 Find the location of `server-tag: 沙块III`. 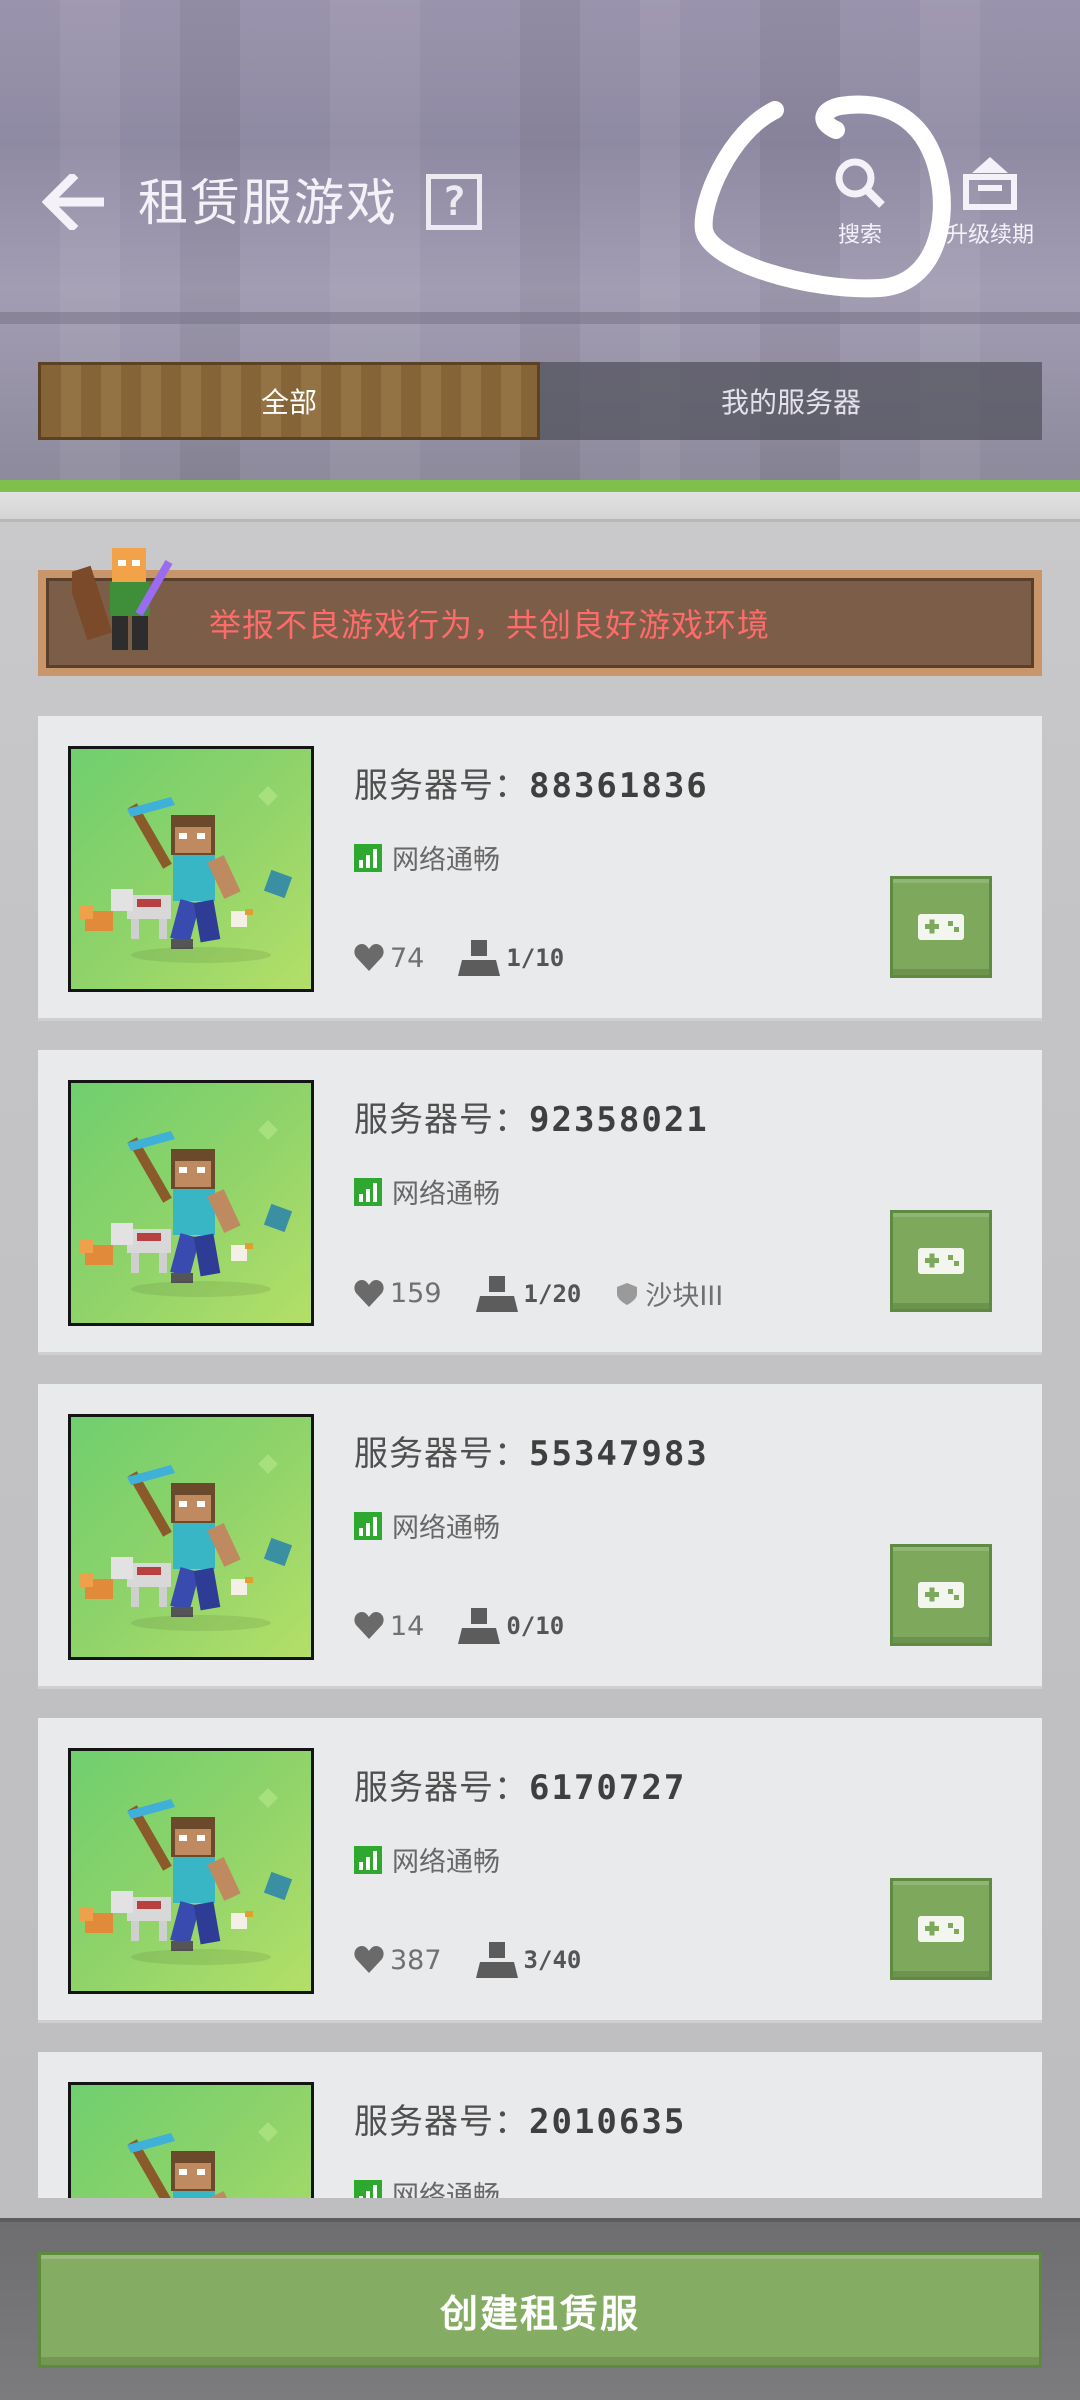

server-tag: 沙块III is located at coordinates (669, 1293).